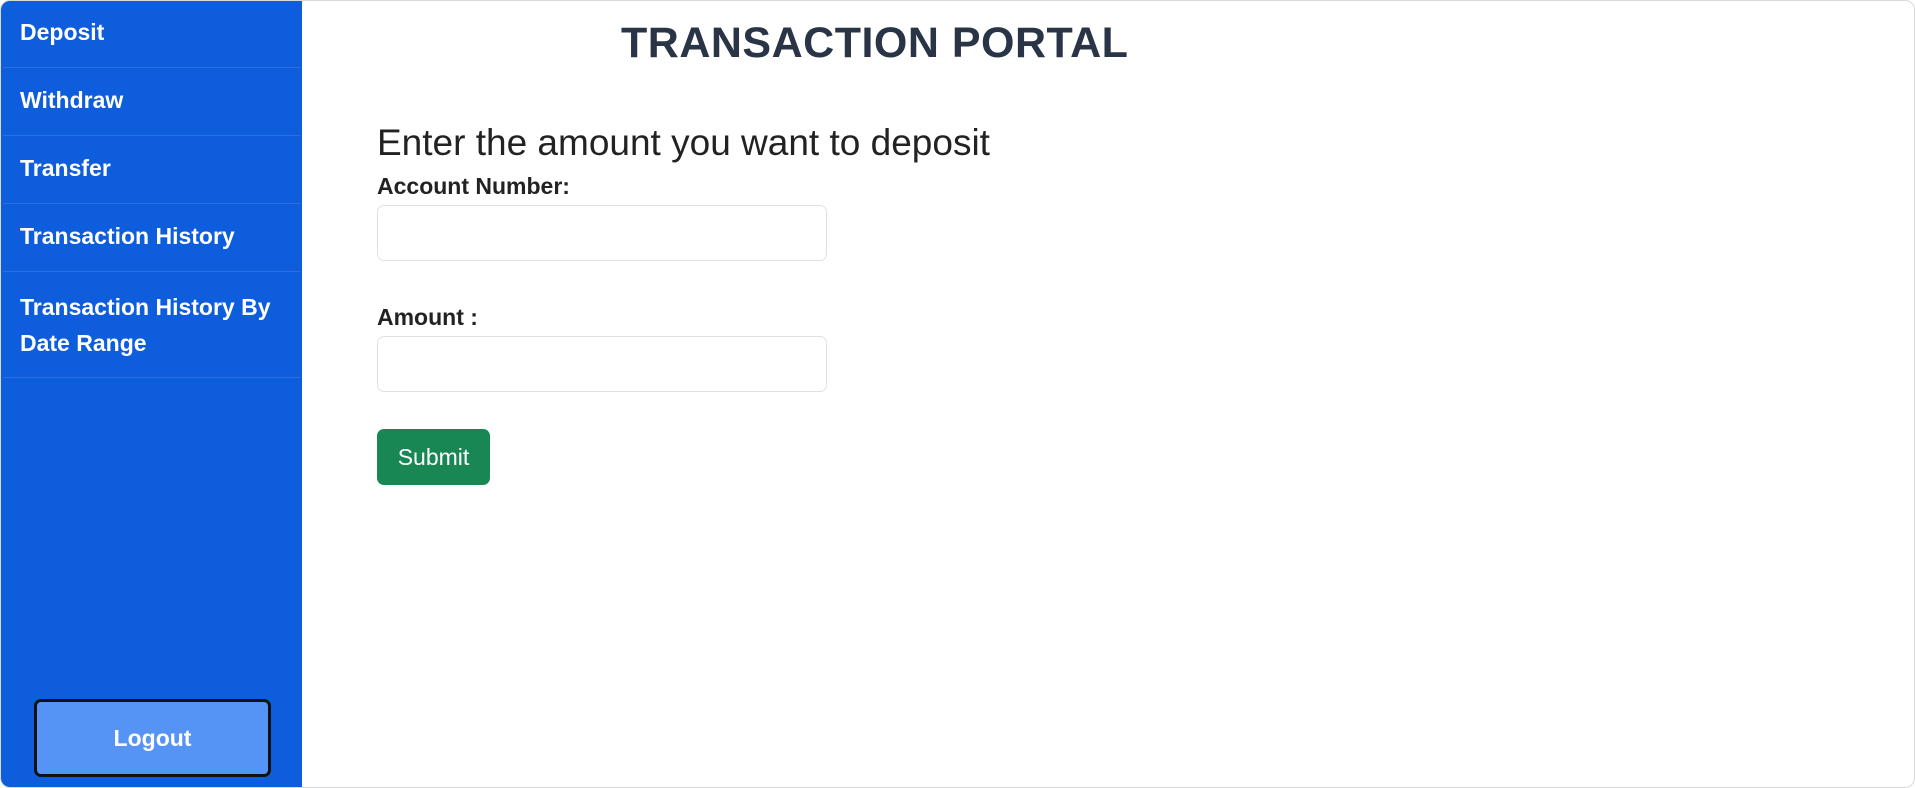 This screenshot has width=1915, height=788. I want to click on form-heading: Enter the amount you want to deposit, so click(683, 142).